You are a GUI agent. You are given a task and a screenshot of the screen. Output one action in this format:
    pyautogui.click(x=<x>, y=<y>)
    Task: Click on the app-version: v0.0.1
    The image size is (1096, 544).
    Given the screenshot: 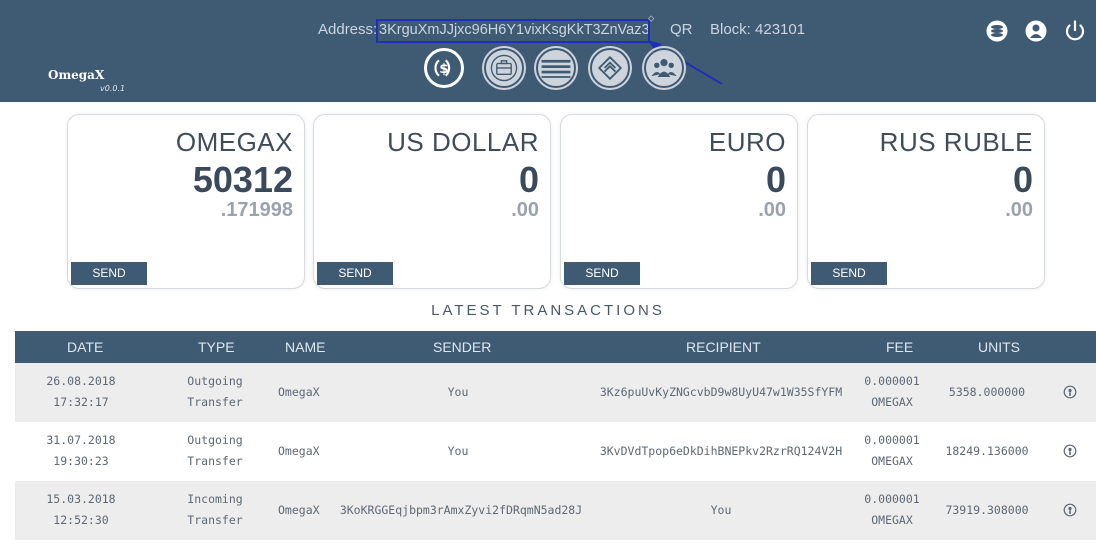 What is the action you would take?
    pyautogui.click(x=113, y=88)
    